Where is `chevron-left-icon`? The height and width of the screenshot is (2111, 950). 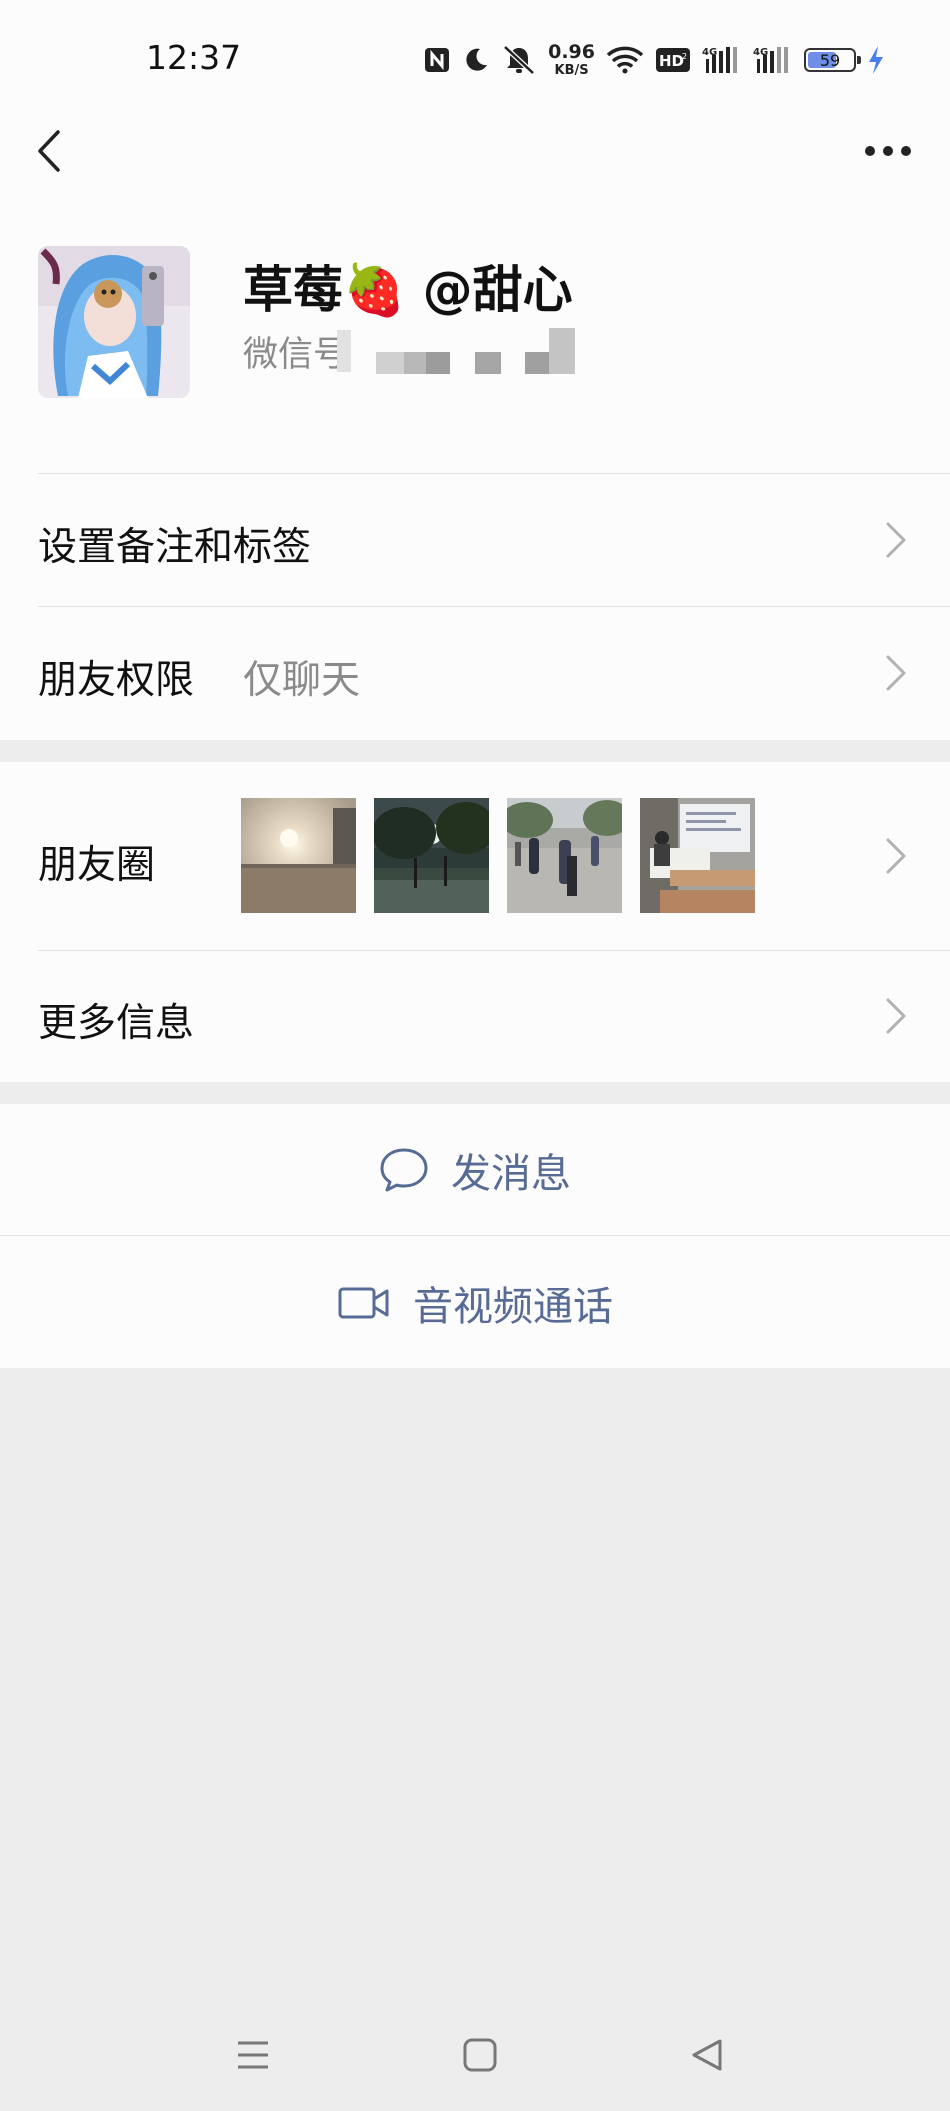
chevron-left-icon is located at coordinates (49, 151).